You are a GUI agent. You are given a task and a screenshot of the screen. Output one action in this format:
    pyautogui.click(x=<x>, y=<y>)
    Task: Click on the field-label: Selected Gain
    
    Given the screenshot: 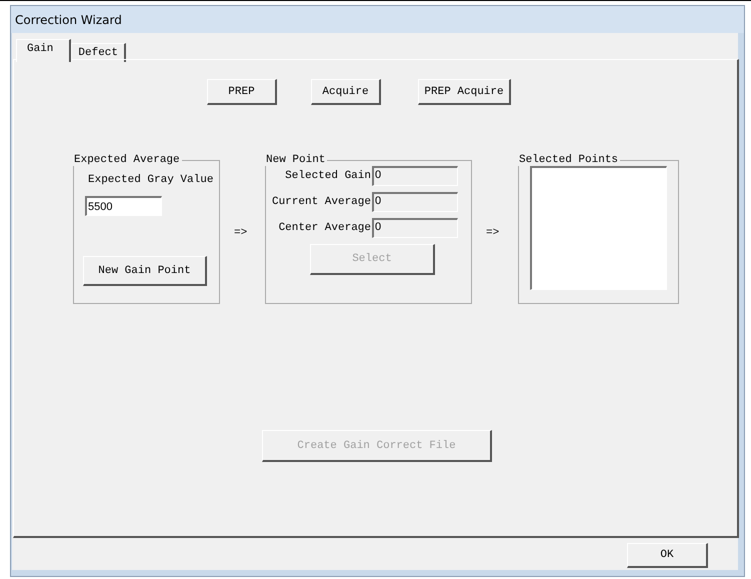 What is the action you would take?
    pyautogui.click(x=328, y=176)
    